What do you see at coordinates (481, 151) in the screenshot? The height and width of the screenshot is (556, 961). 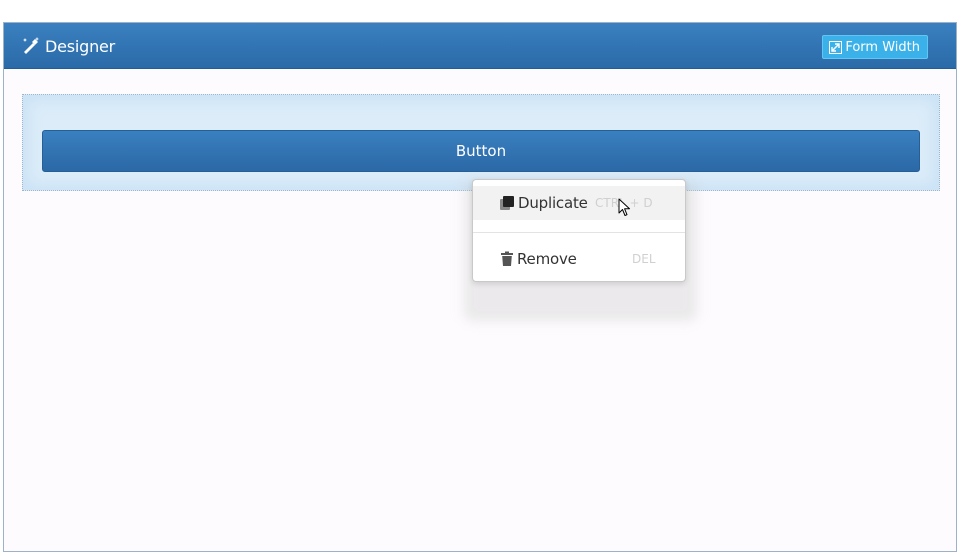 I see `canvas-button-element: Button` at bounding box center [481, 151].